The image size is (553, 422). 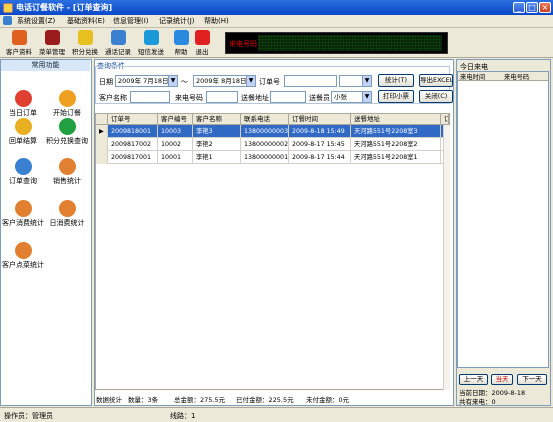 I want to click on export-excel-button: 导出EXCEL, so click(x=436, y=80).